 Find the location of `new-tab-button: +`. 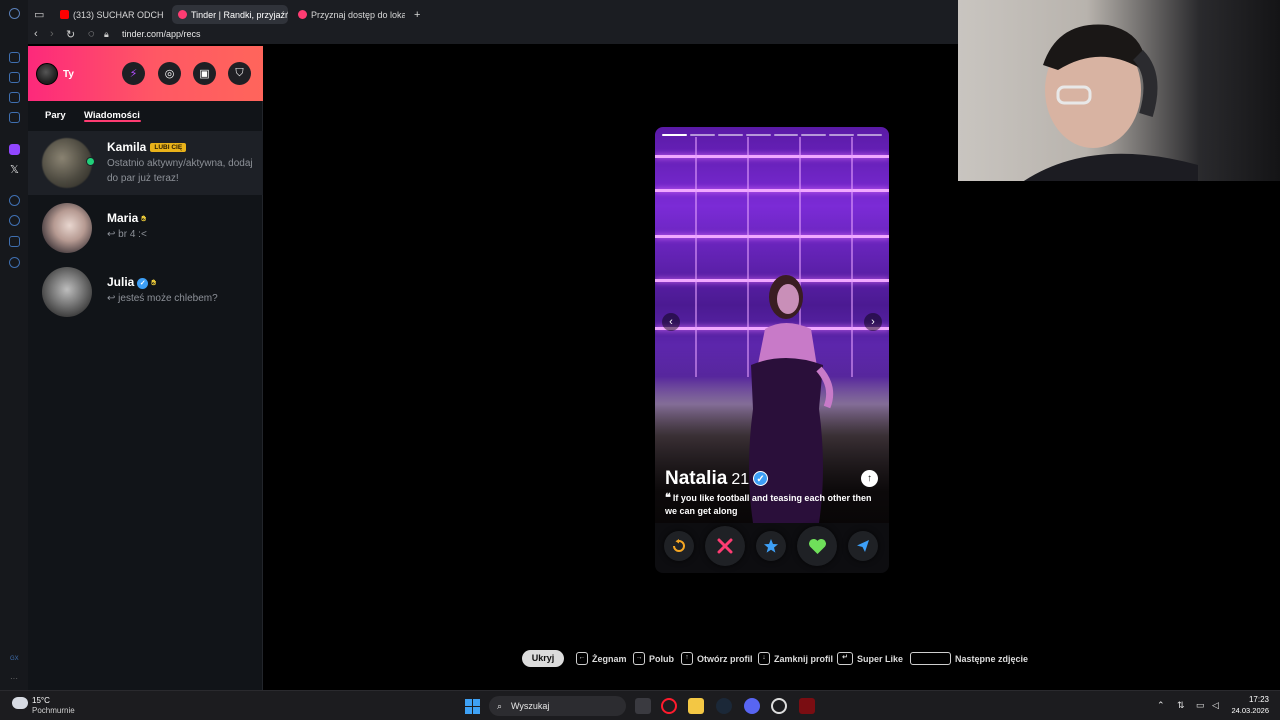

new-tab-button: + is located at coordinates (418, 14).